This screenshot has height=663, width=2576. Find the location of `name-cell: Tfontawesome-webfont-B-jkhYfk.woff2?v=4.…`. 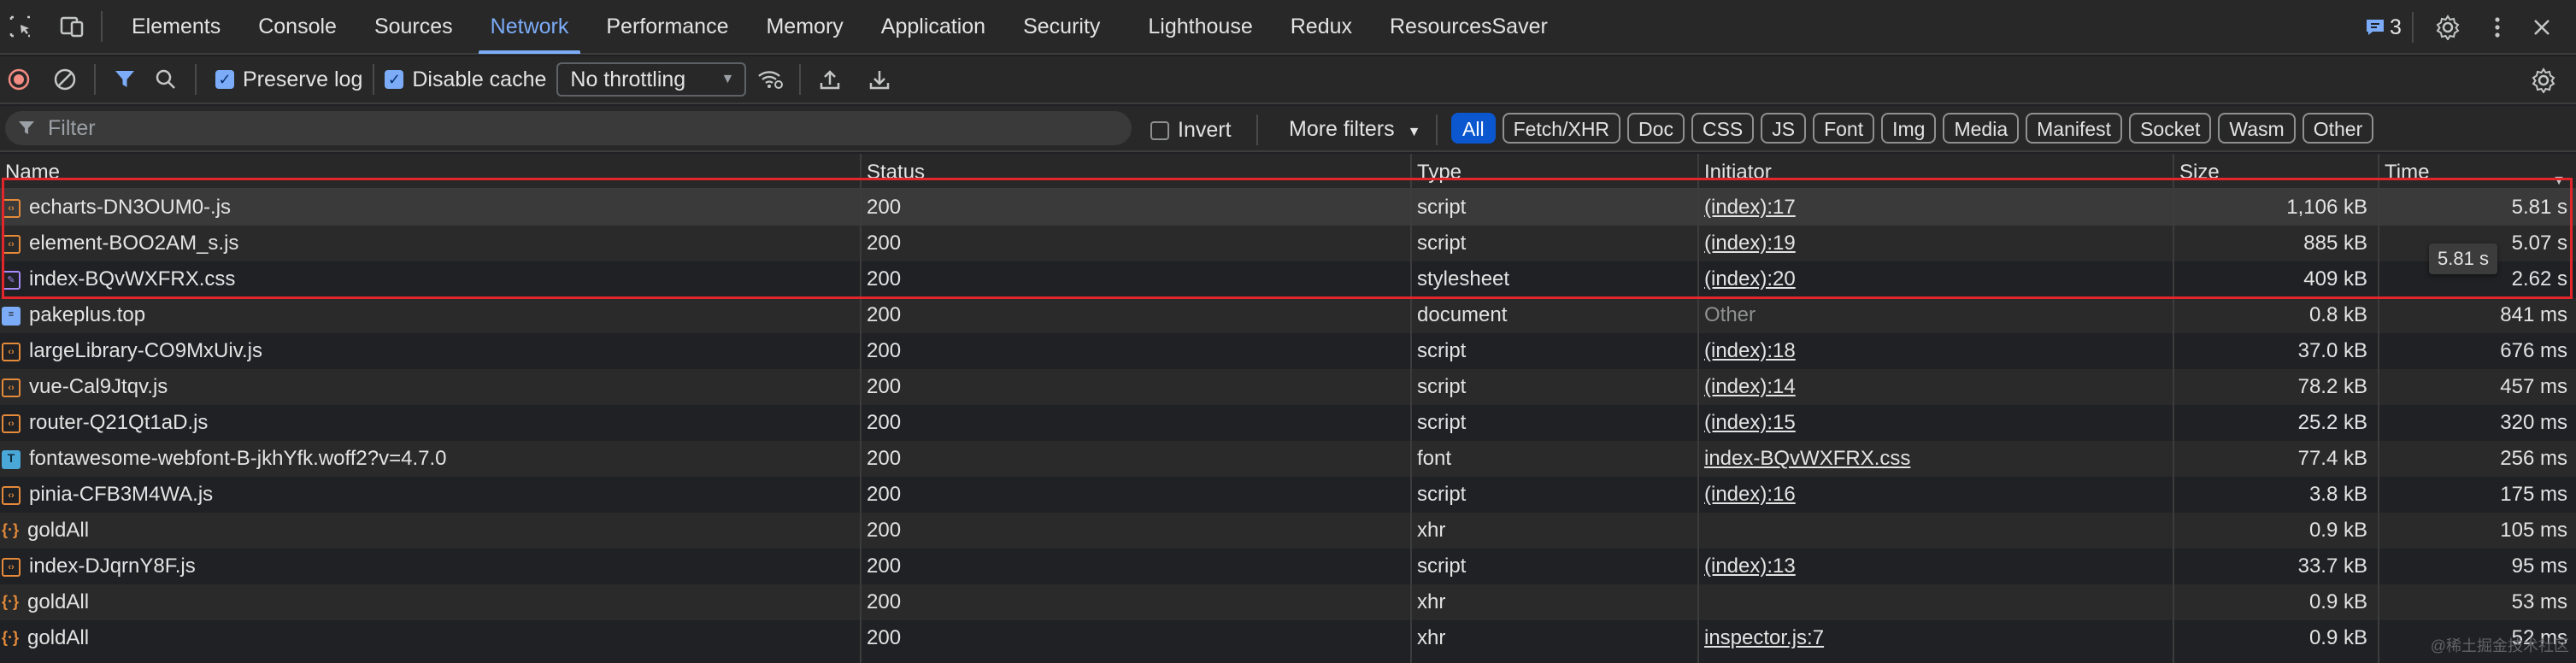

name-cell: Tfontawesome-webfont-B-jkhYfk.woff2?v=4.… is located at coordinates (430, 459).